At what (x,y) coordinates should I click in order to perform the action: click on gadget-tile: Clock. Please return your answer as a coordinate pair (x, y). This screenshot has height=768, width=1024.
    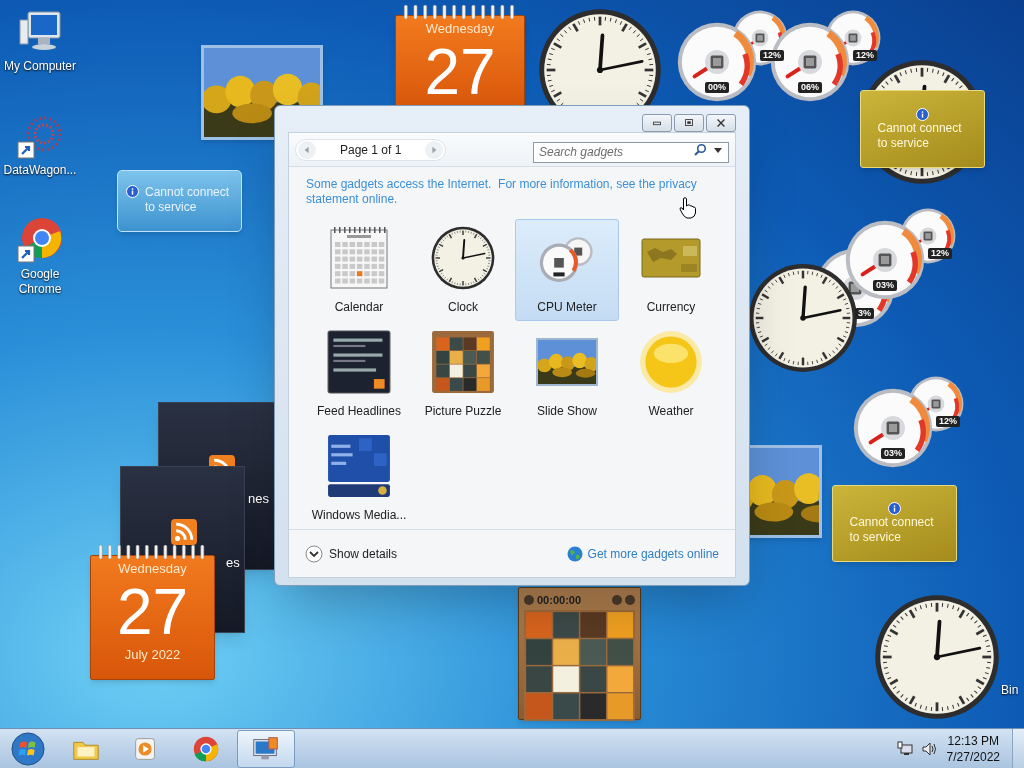
    Looking at the image, I should click on (463, 270).